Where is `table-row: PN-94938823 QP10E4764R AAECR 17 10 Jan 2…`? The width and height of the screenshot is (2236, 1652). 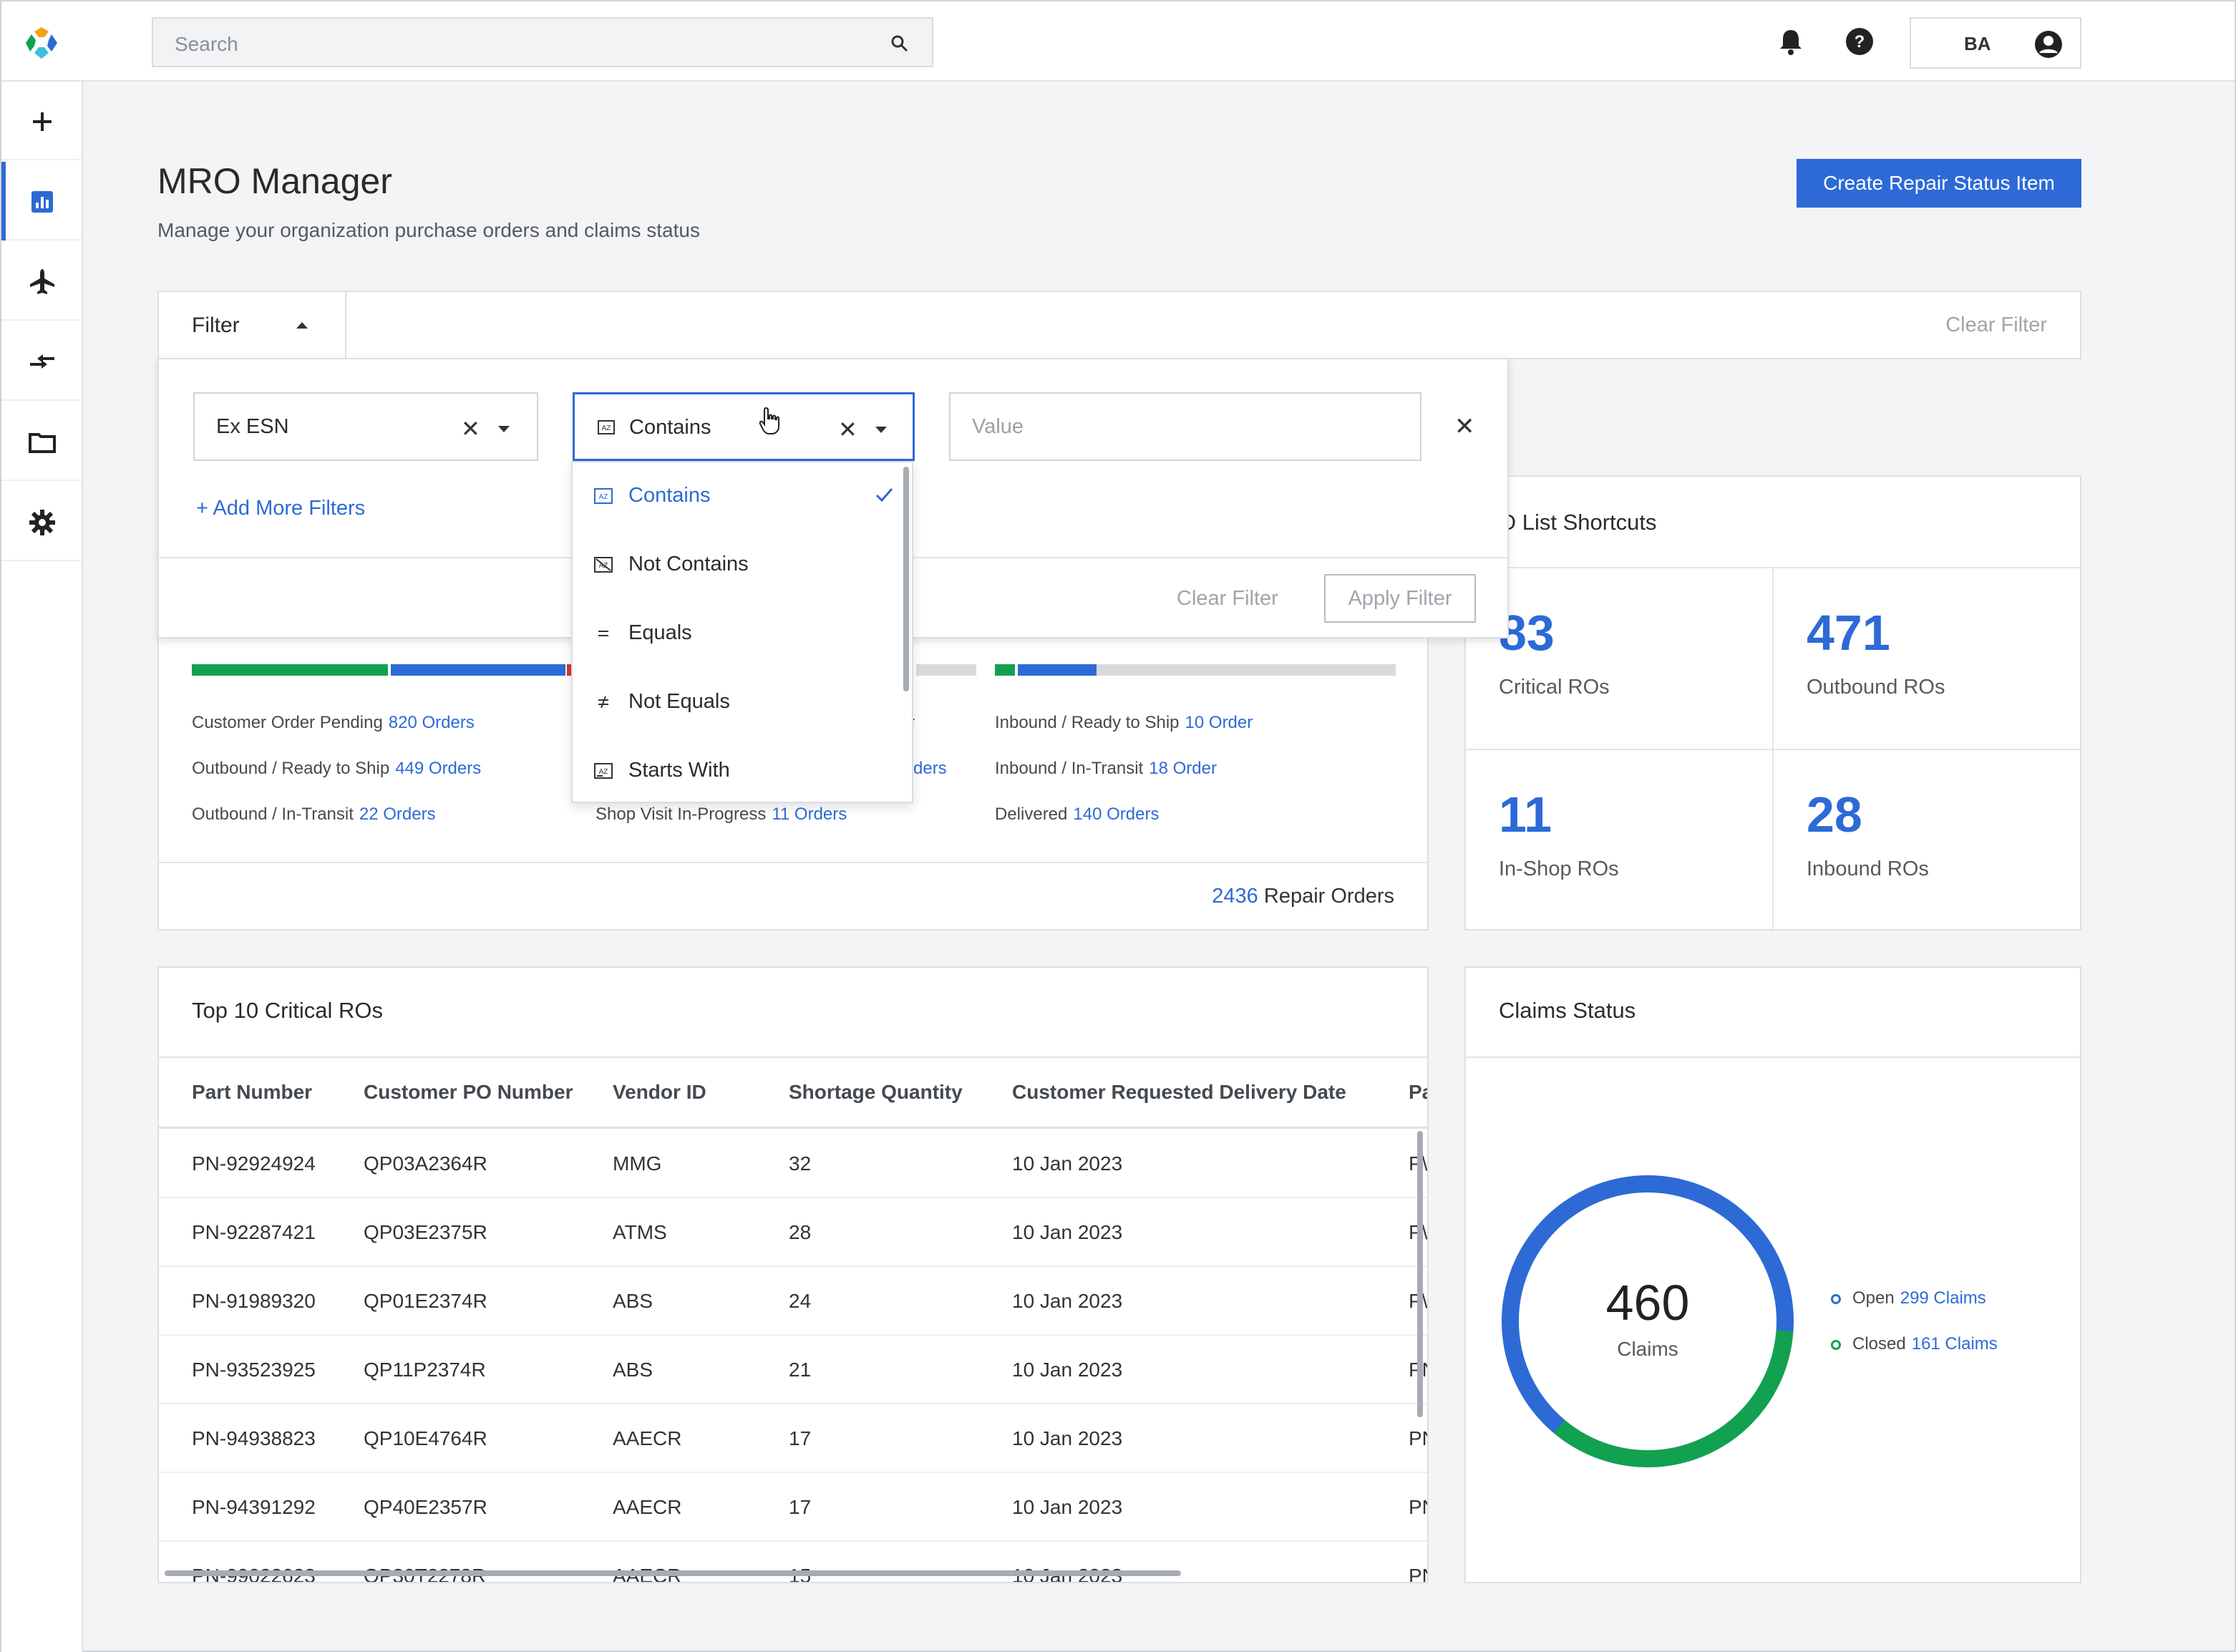
table-row: PN-94938823 QP10E4764R AAECR 17 10 Jan 2… is located at coordinates (793, 1438).